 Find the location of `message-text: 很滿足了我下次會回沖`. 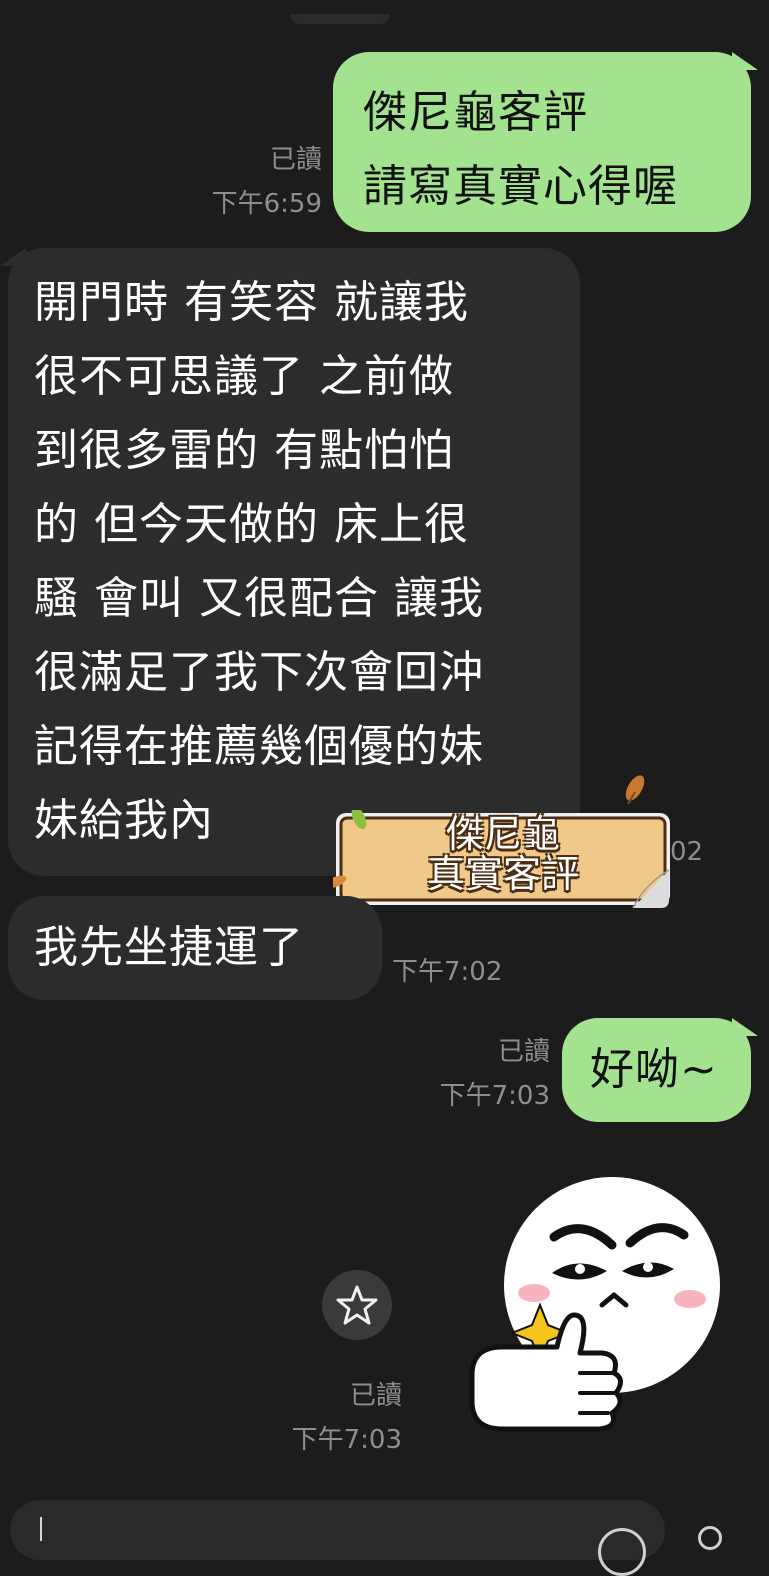

message-text: 很滿足了我下次會回沖 is located at coordinates (259, 672).